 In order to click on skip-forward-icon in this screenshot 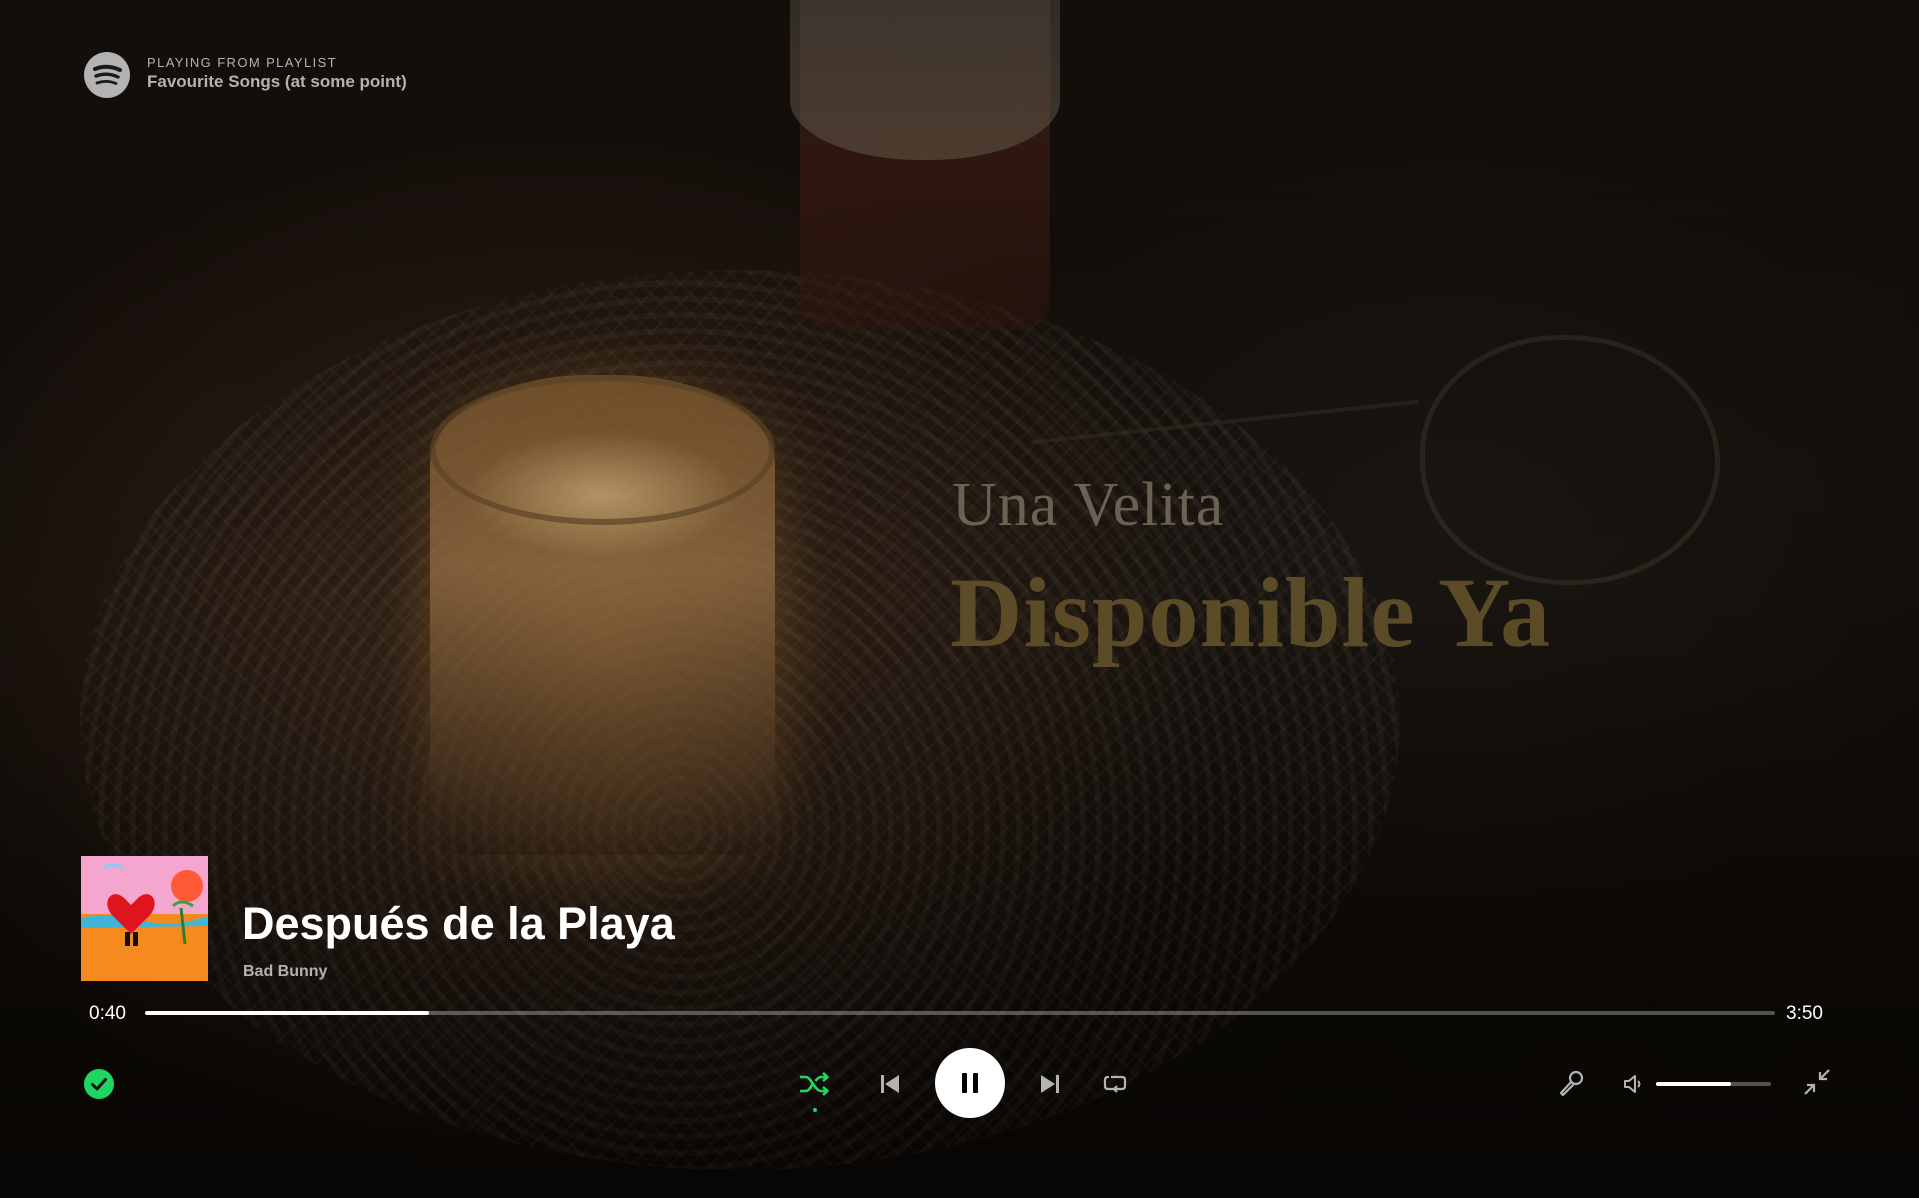, I will do `click(1050, 1084)`.